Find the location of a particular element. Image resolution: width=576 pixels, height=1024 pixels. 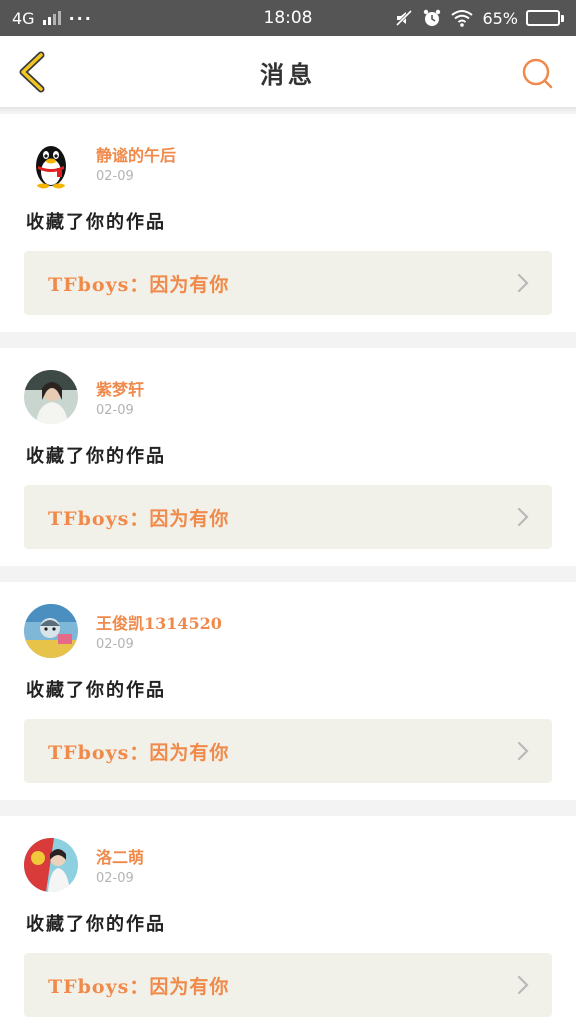

username: 静谧的午后 is located at coordinates (136, 154).